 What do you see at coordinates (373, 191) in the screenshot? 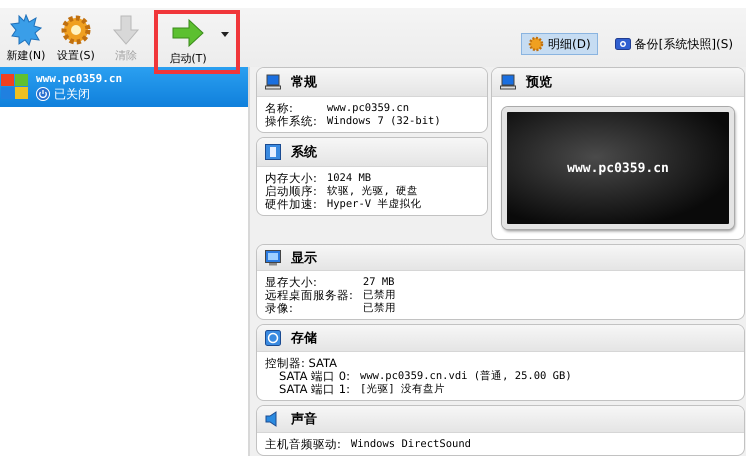
I see `detail-value: 软驱, 光驱, 硬盘` at bounding box center [373, 191].